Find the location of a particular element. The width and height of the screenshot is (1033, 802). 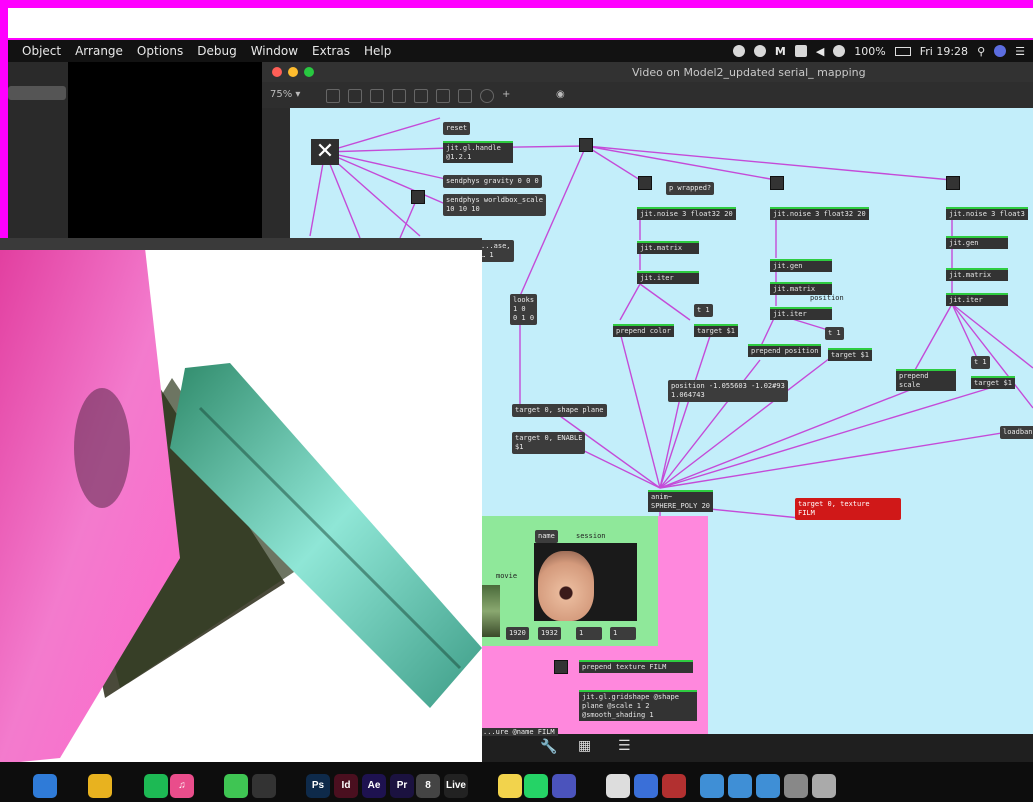

trigger-message-2: t 1 is located at coordinates (834, 333).